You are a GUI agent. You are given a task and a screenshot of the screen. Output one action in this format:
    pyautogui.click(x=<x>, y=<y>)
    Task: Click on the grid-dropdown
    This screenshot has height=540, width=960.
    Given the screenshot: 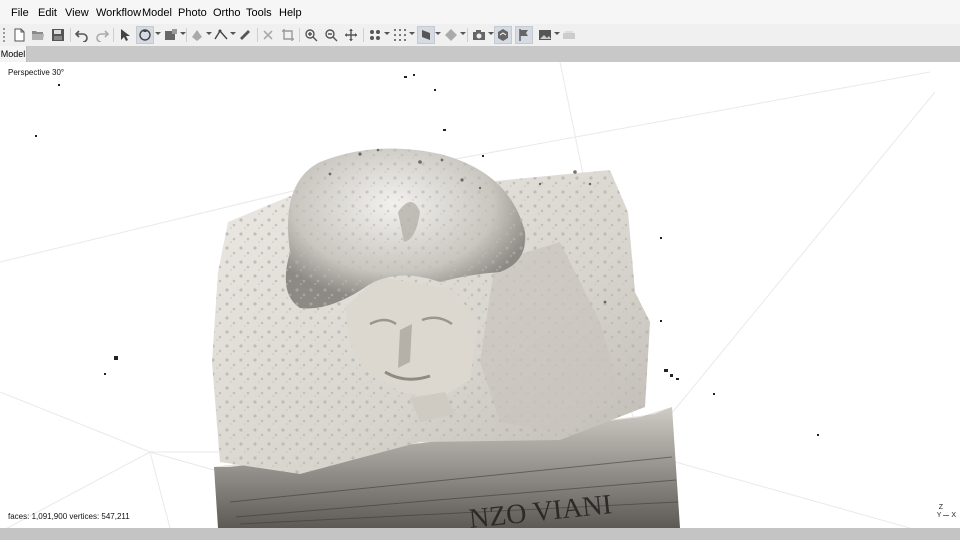 What is the action you would take?
    pyautogui.click(x=412, y=33)
    